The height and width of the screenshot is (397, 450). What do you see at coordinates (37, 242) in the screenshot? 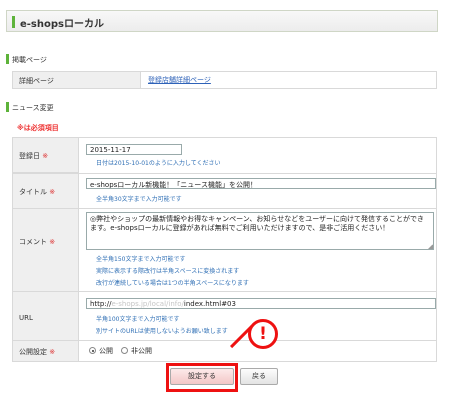
I see `comment-label: コメント ※` at bounding box center [37, 242].